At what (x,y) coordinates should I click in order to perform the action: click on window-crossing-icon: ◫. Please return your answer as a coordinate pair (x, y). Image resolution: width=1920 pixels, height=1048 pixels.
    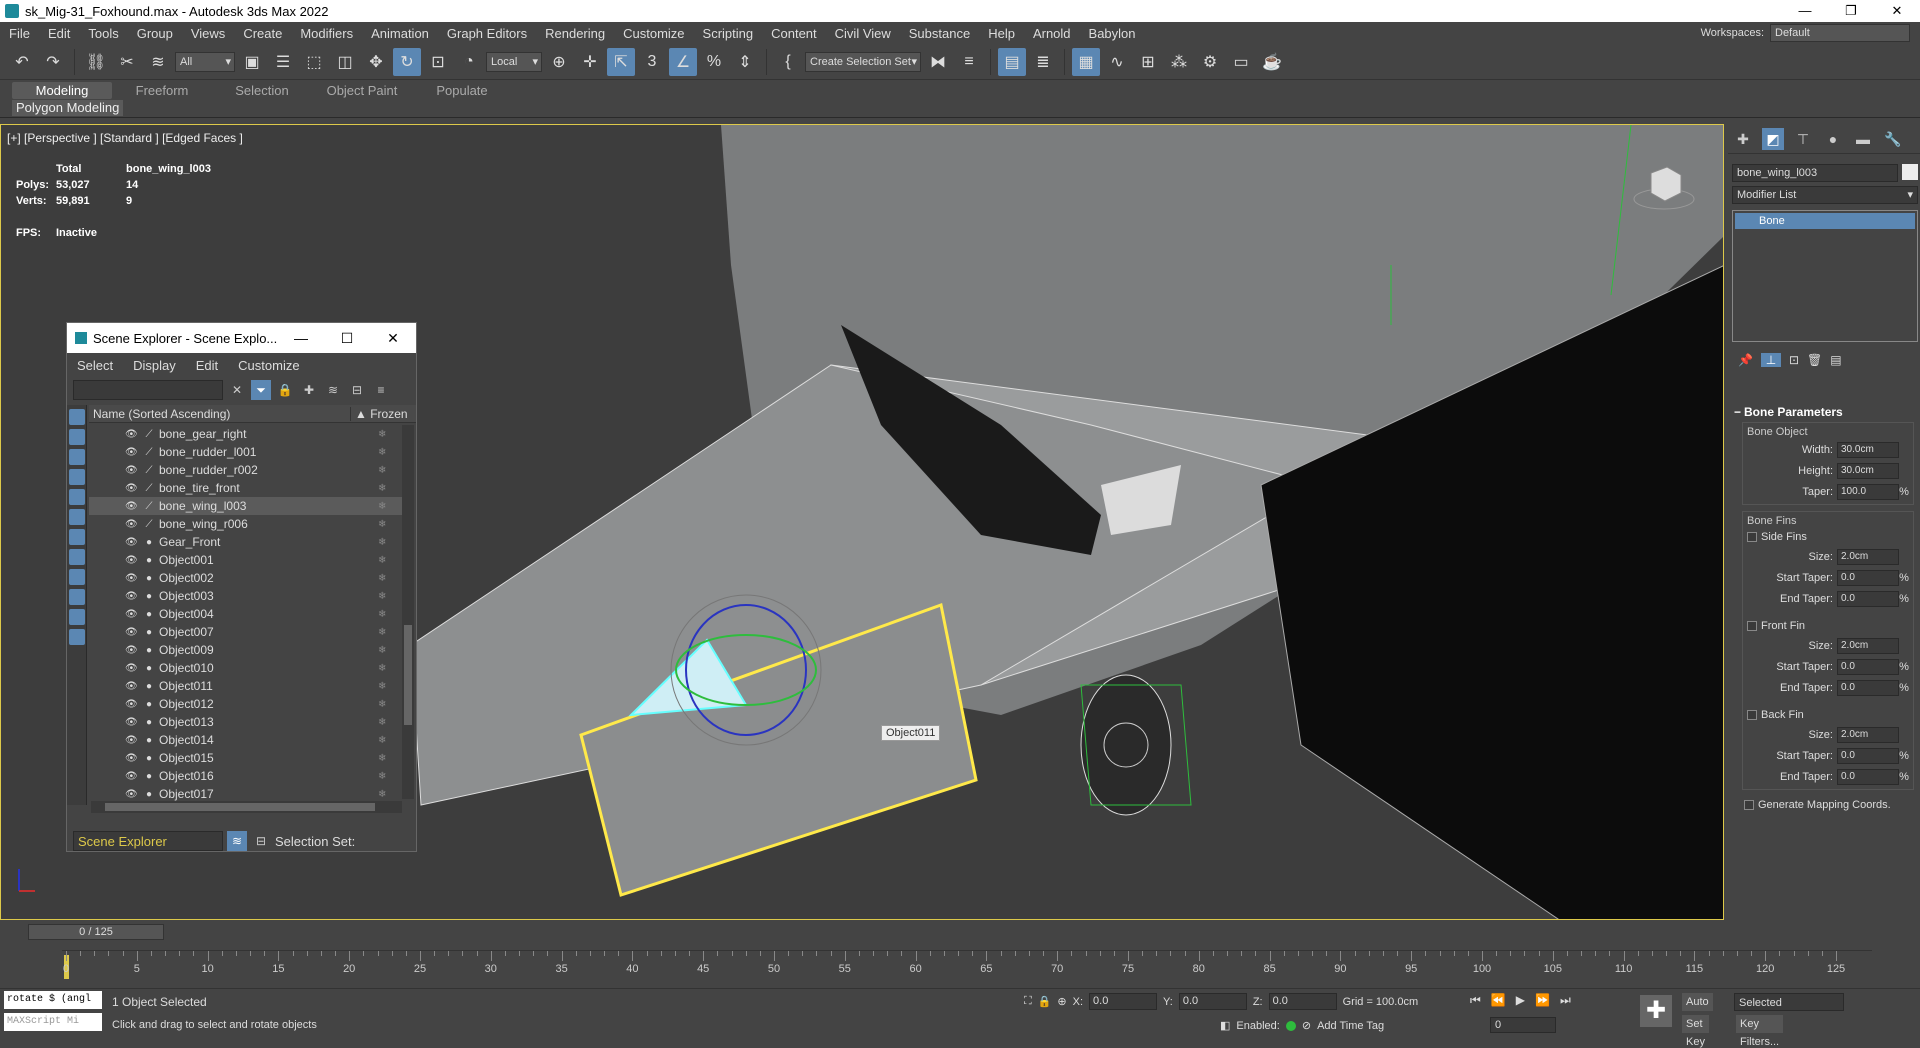
    Looking at the image, I should click on (345, 62).